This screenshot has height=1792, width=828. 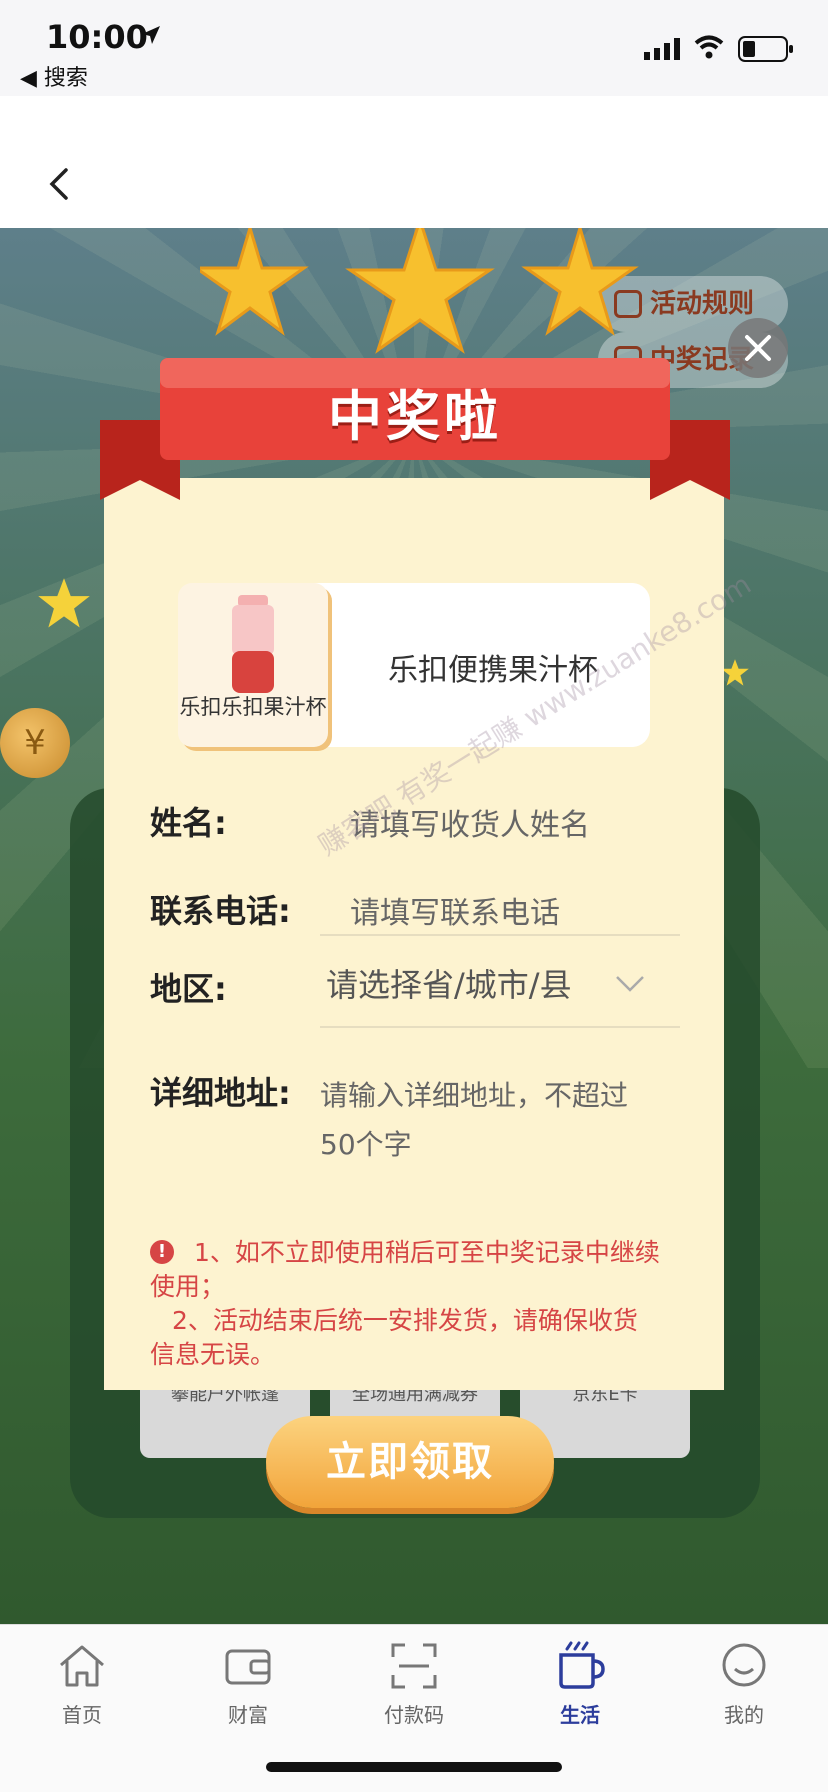 What do you see at coordinates (213, 1354) in the screenshot?
I see `notice-line-2b: 信息无误。` at bounding box center [213, 1354].